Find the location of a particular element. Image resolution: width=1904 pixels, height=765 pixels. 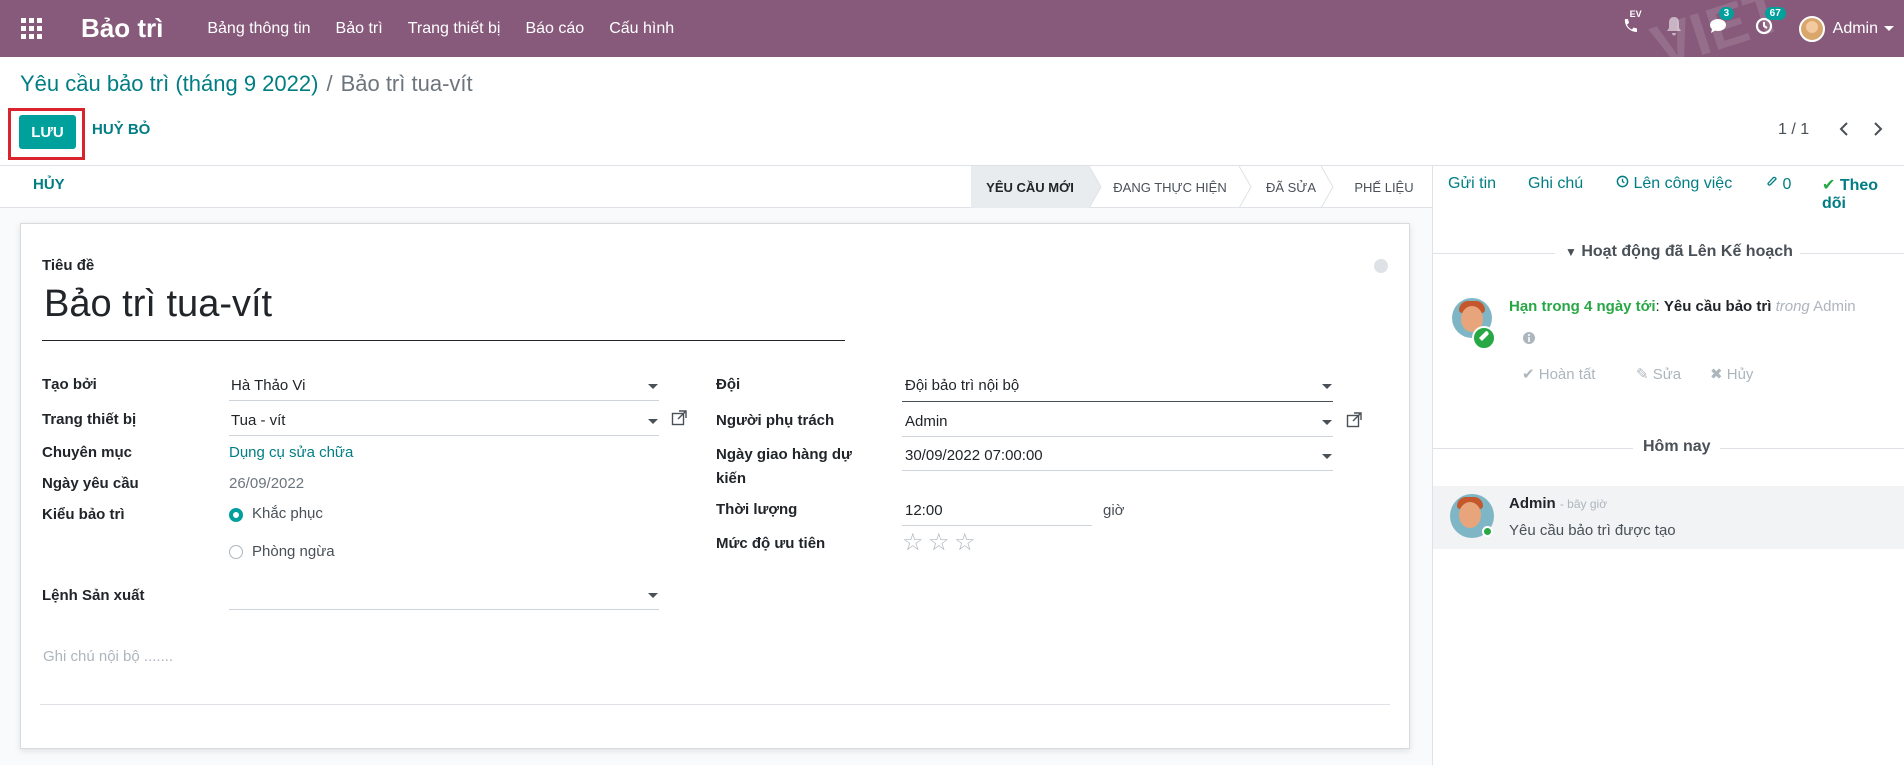

maintenance-type-label: Kiểu bảo trì is located at coordinates (83, 514).